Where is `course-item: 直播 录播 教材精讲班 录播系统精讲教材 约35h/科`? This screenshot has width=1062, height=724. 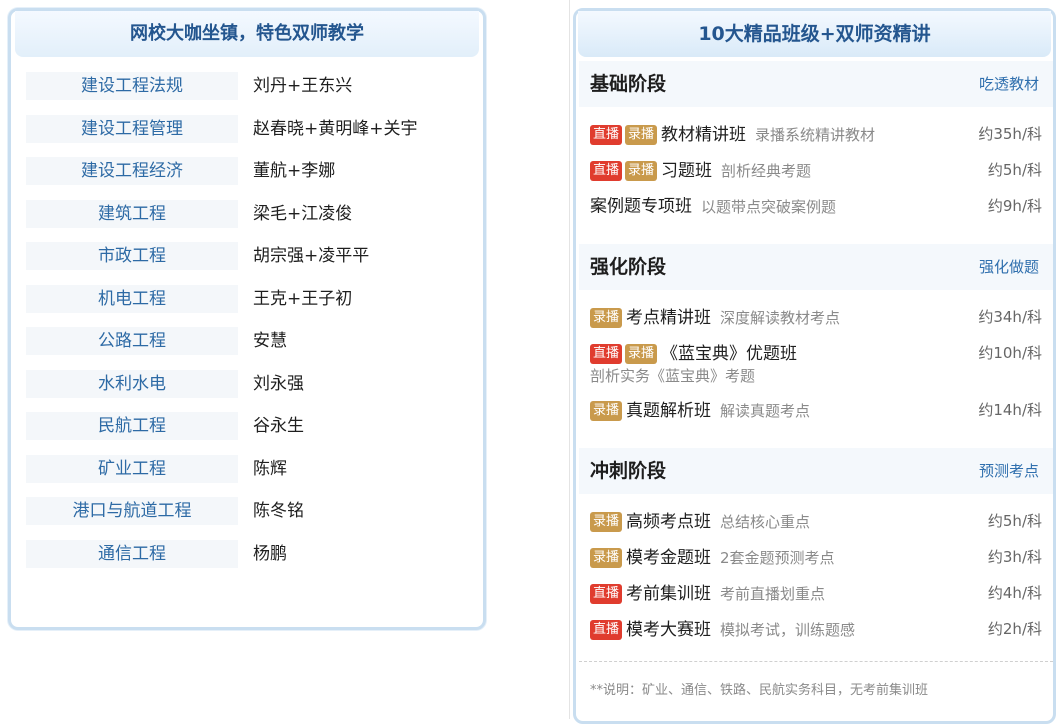 course-item: 直播 录播 教材精讲班 录播系统精讲教材 约35h/科 is located at coordinates (816, 134).